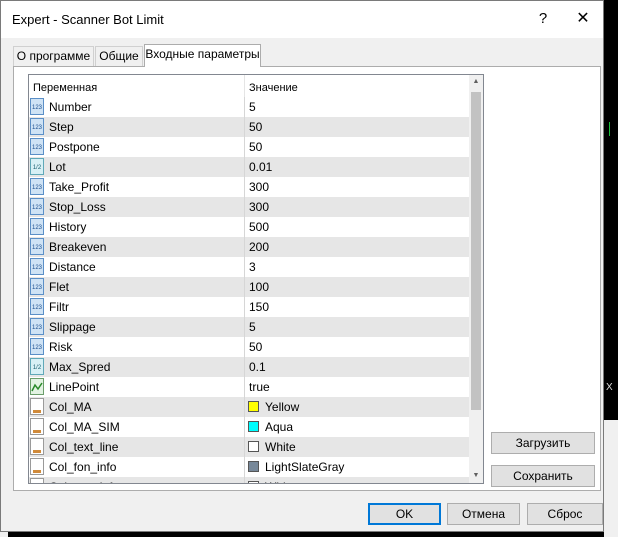 Image resolution: width=618 pixels, height=537 pixels. Describe the element at coordinates (137, 86) in the screenshot. I see `column-header-variable: Переменная` at that location.